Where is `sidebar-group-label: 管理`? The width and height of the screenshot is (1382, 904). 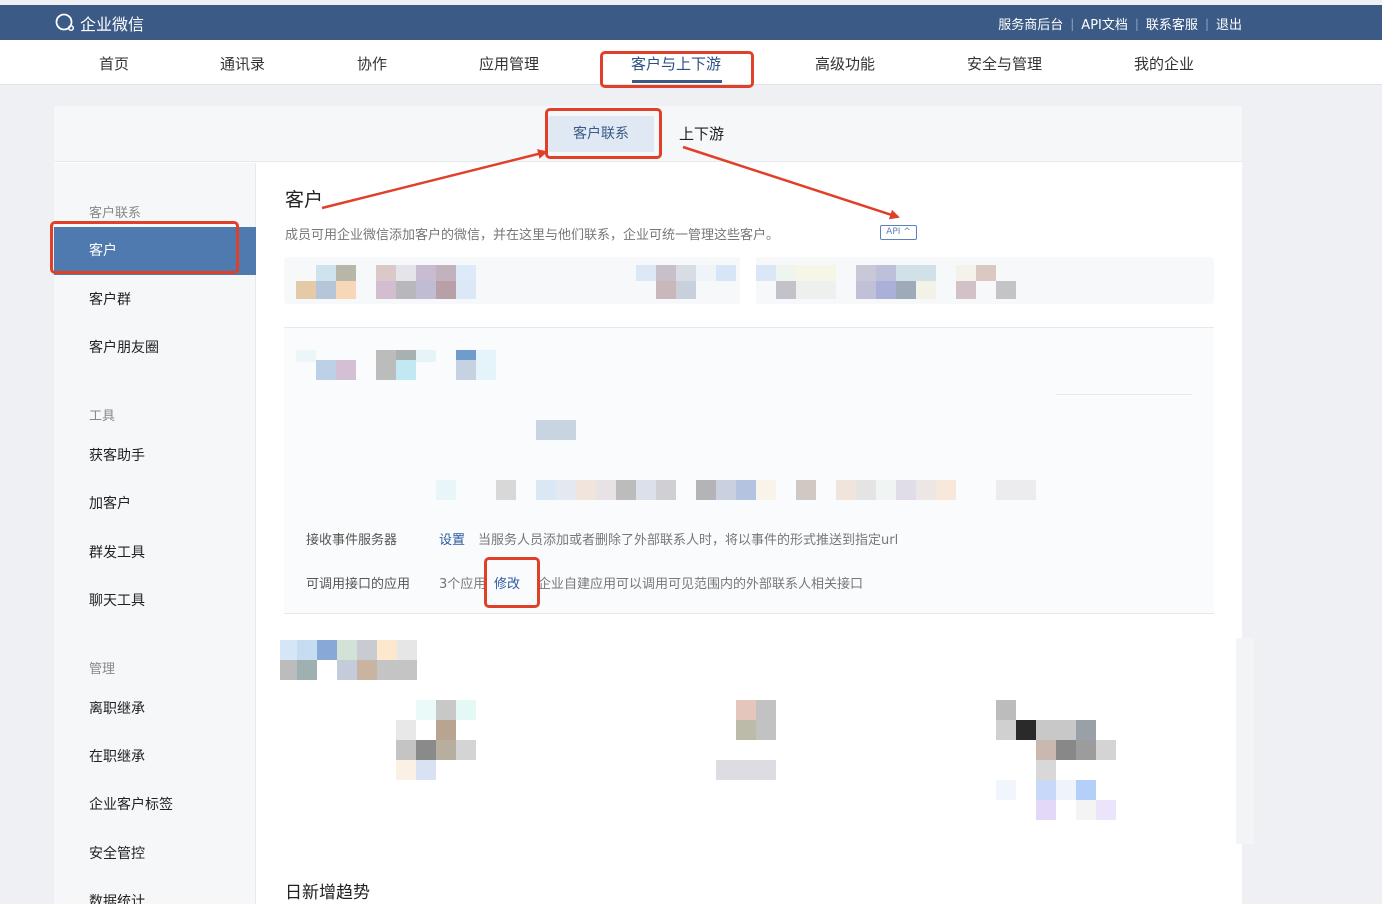
sidebar-group-label: 管理 is located at coordinates (102, 669).